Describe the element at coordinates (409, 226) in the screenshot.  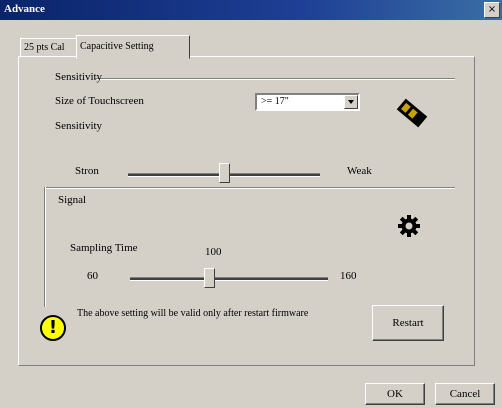
I see `gear-icon` at that location.